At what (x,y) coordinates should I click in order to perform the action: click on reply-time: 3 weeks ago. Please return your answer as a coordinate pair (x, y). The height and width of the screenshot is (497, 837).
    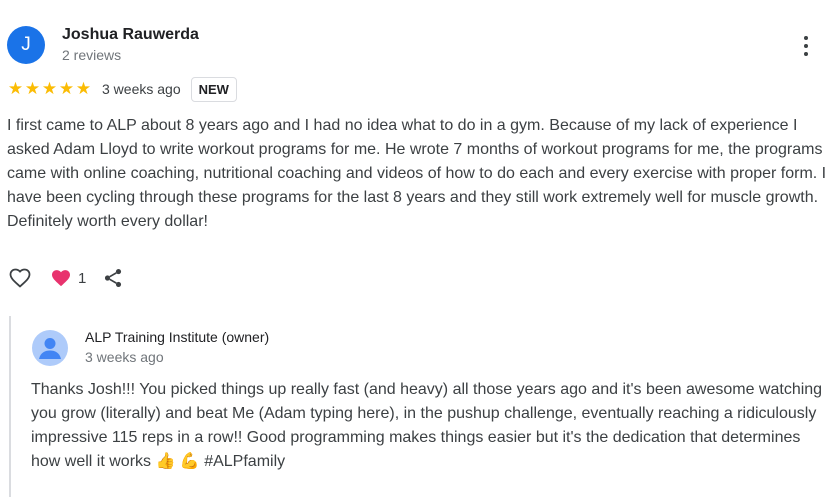
    Looking at the image, I should click on (124, 357).